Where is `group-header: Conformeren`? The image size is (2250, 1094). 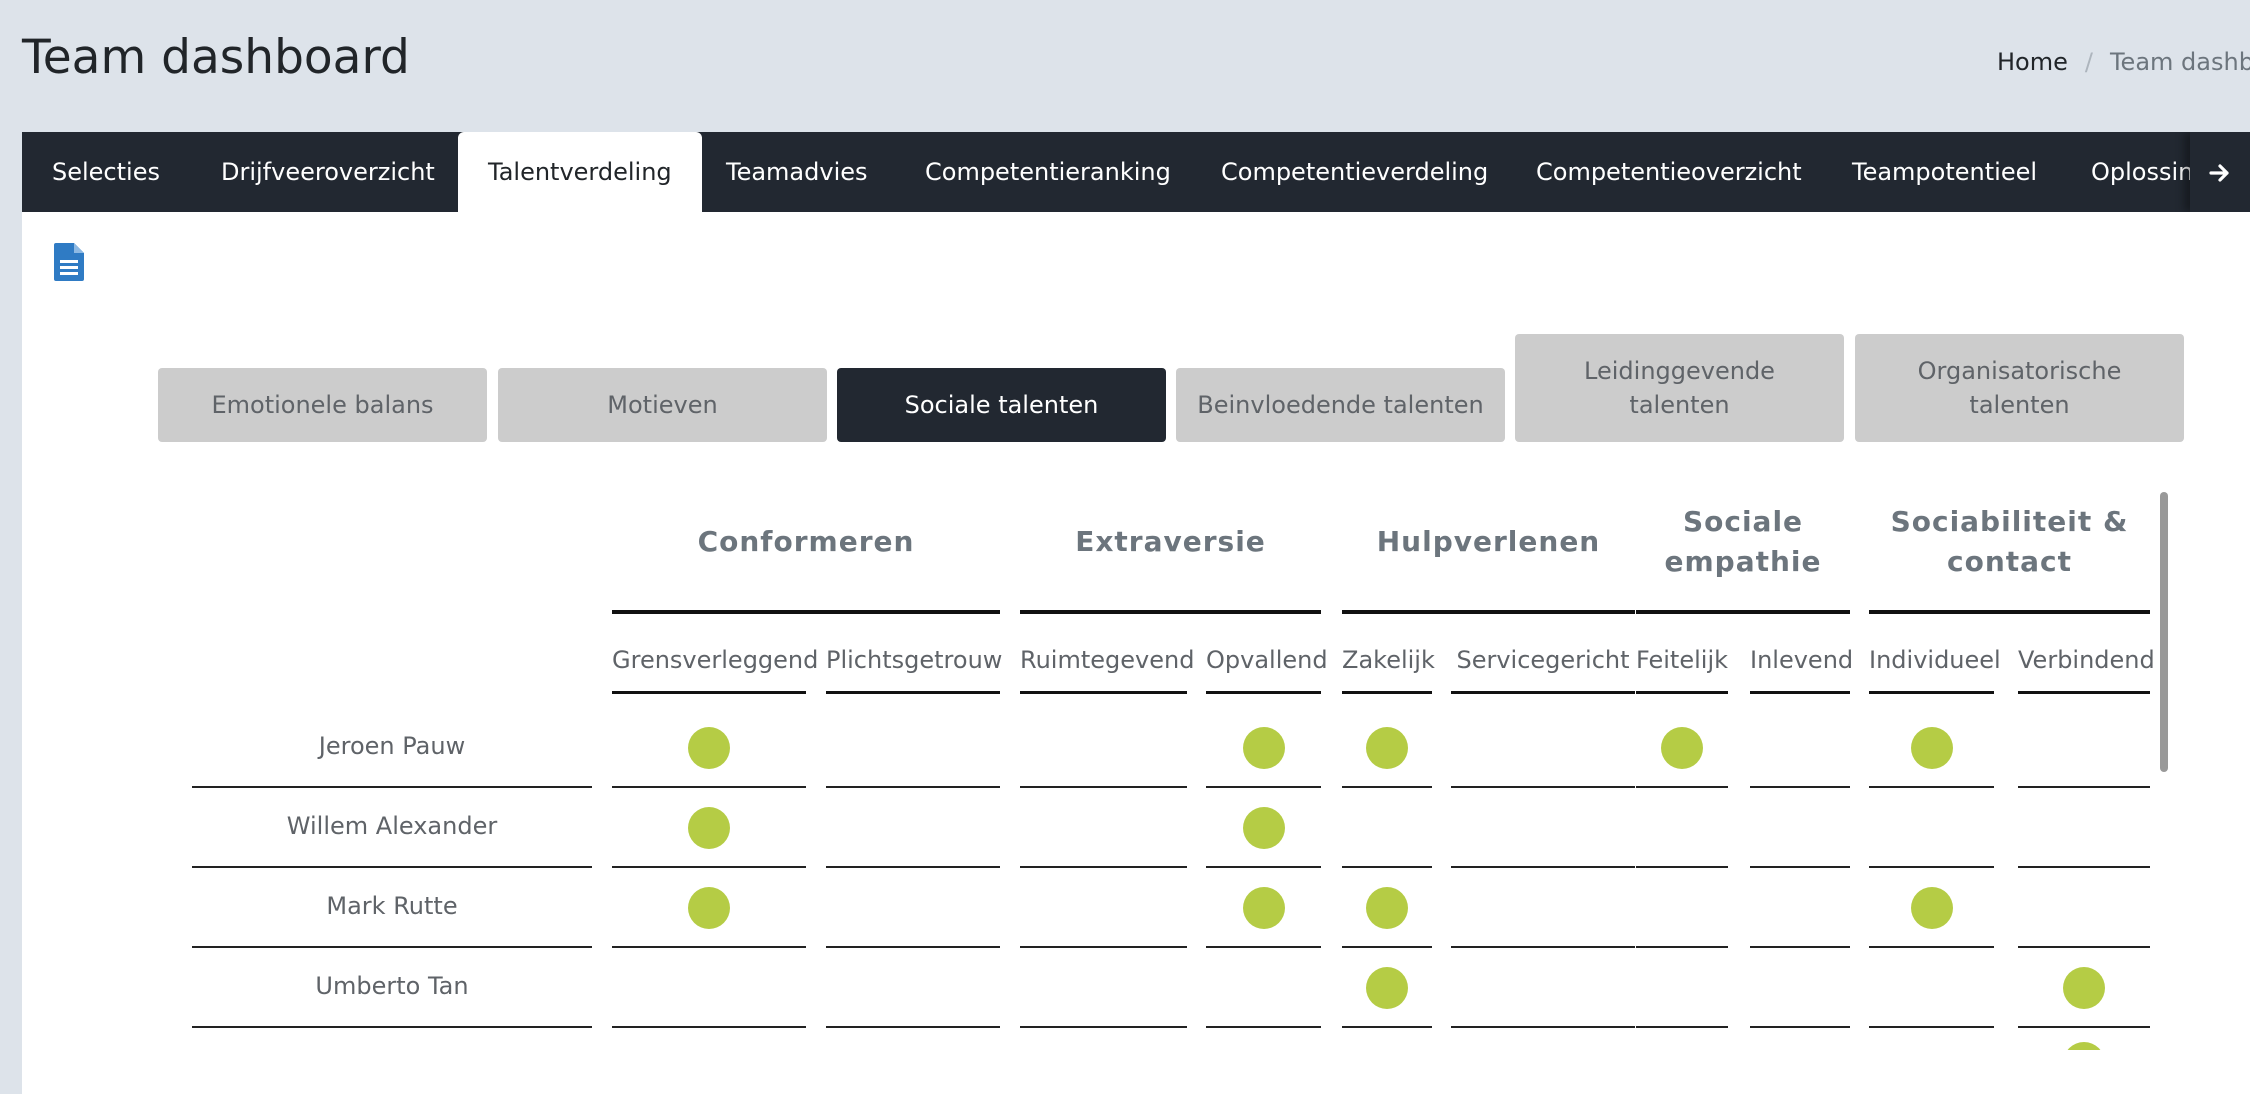 group-header: Conformeren is located at coordinates (806, 541).